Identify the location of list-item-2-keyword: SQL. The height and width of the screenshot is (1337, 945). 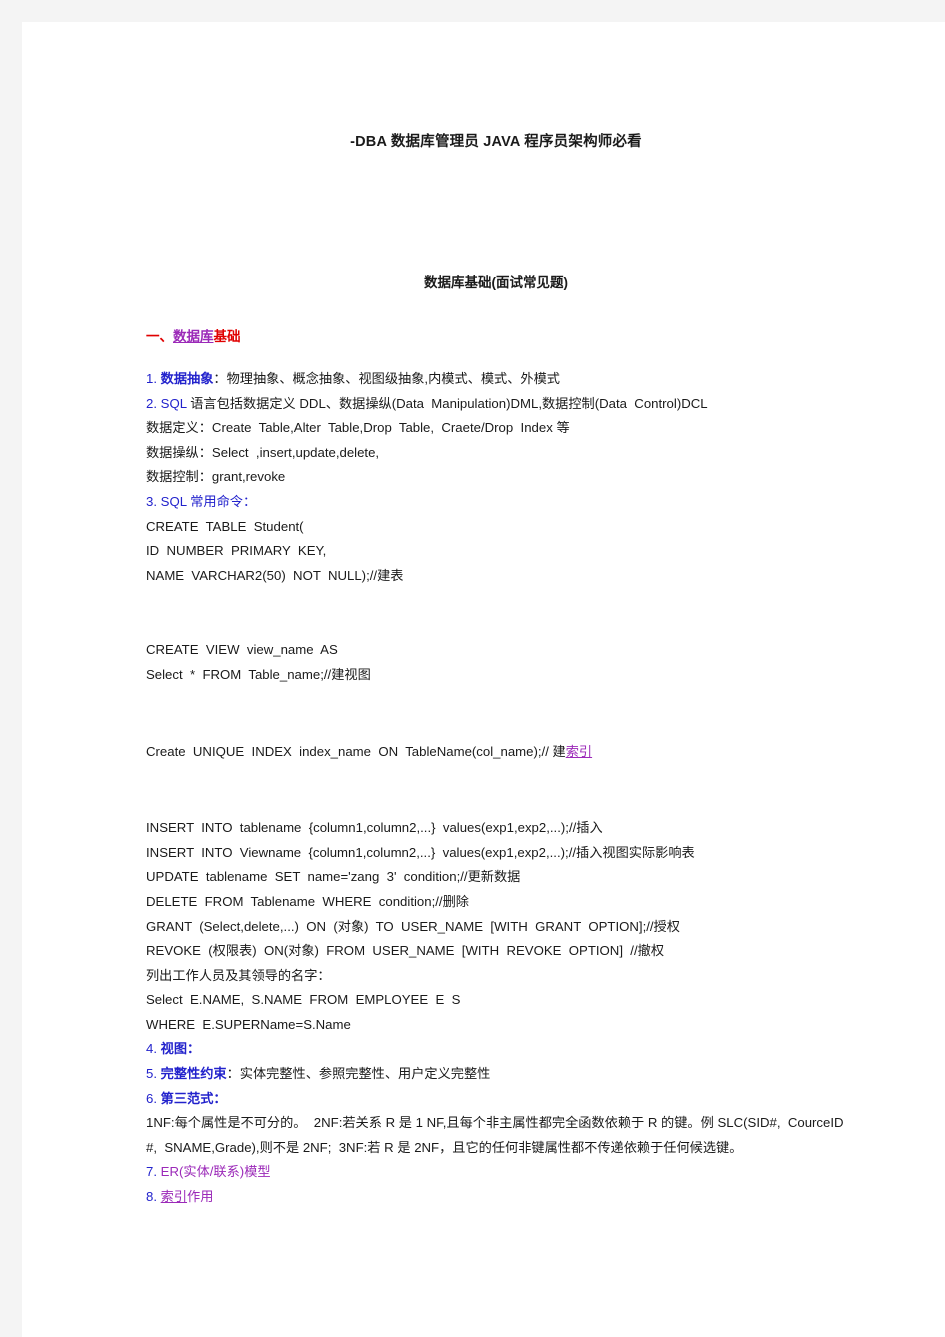
(173, 403).